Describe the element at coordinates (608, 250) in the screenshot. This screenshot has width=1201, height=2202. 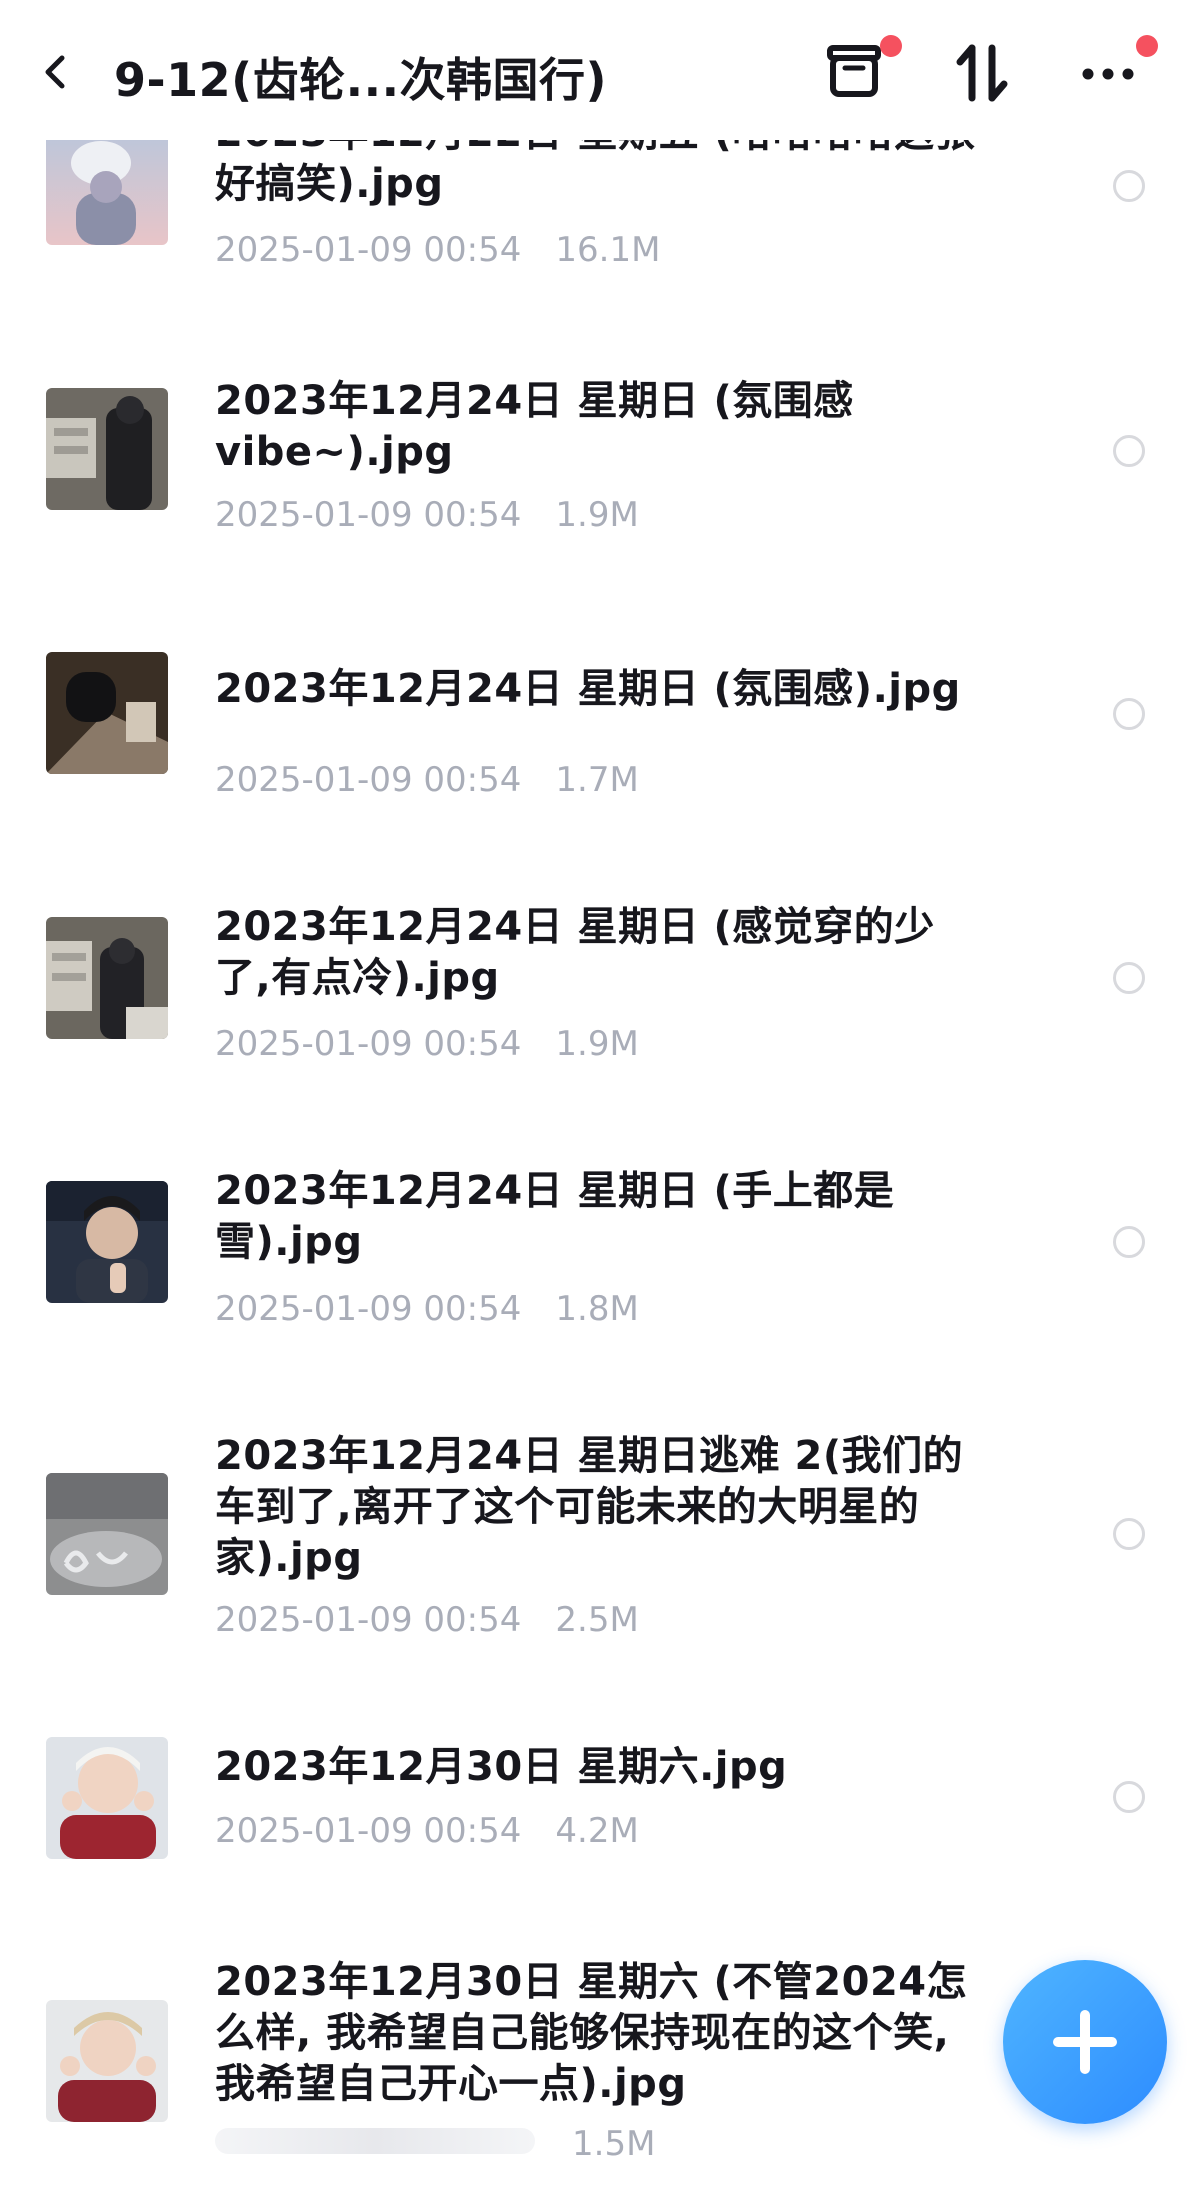
I see `file-size: 16.1M` at that location.